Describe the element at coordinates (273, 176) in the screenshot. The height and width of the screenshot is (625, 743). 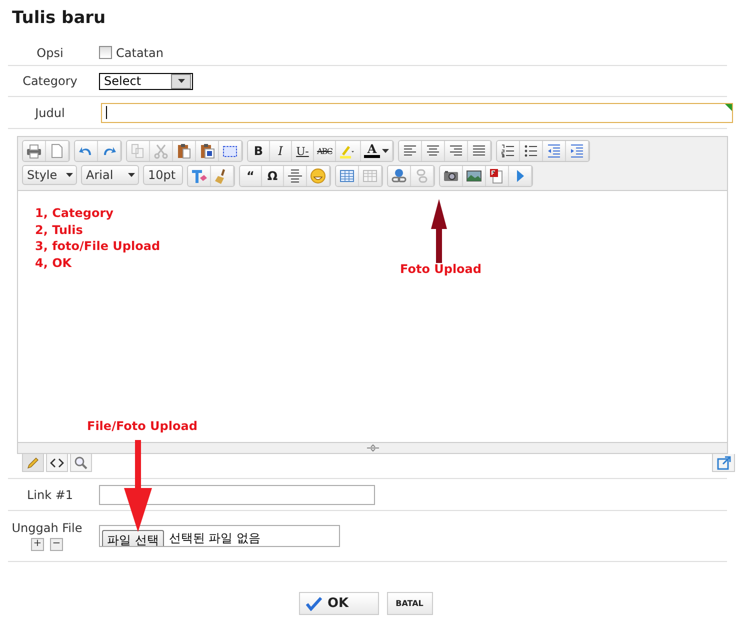
I see `special-character-button: Ω` at that location.